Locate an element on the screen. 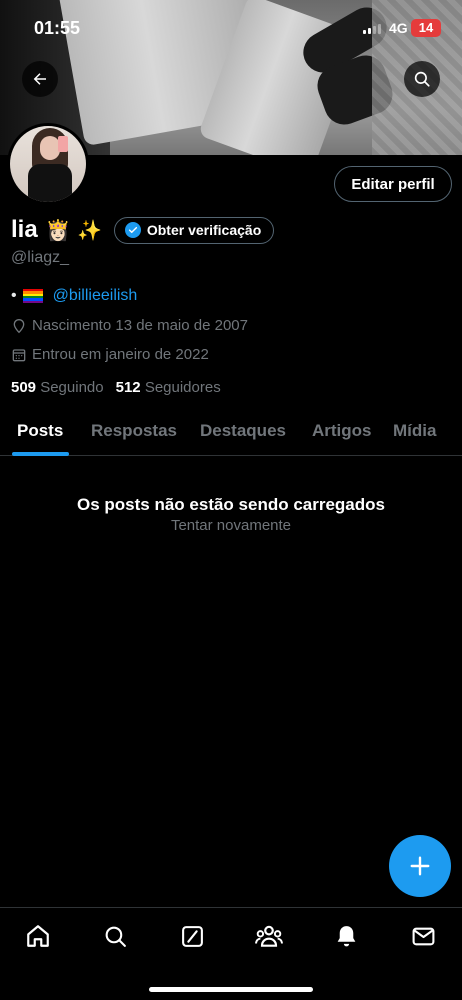  network-type: 4G is located at coordinates (398, 28).